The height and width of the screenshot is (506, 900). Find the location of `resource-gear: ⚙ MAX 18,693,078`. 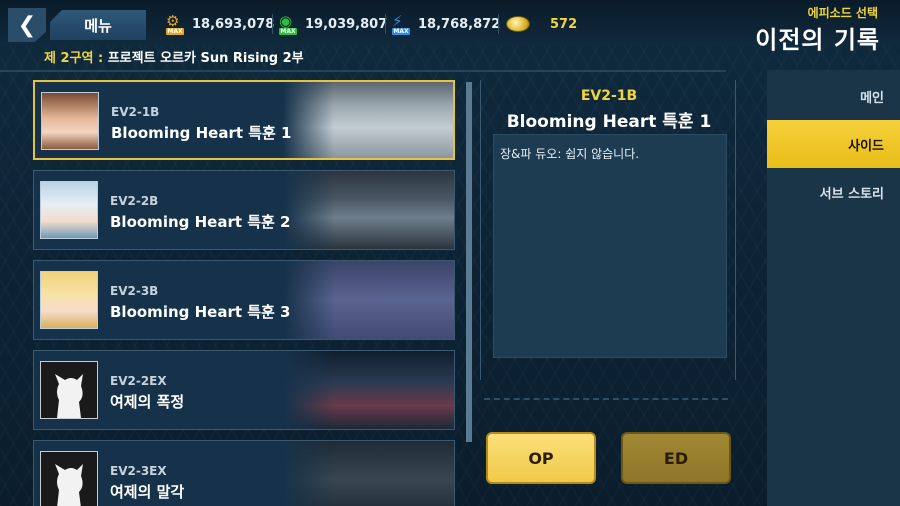

resource-gear: ⚙ MAX 18,693,078 is located at coordinates (219, 24).